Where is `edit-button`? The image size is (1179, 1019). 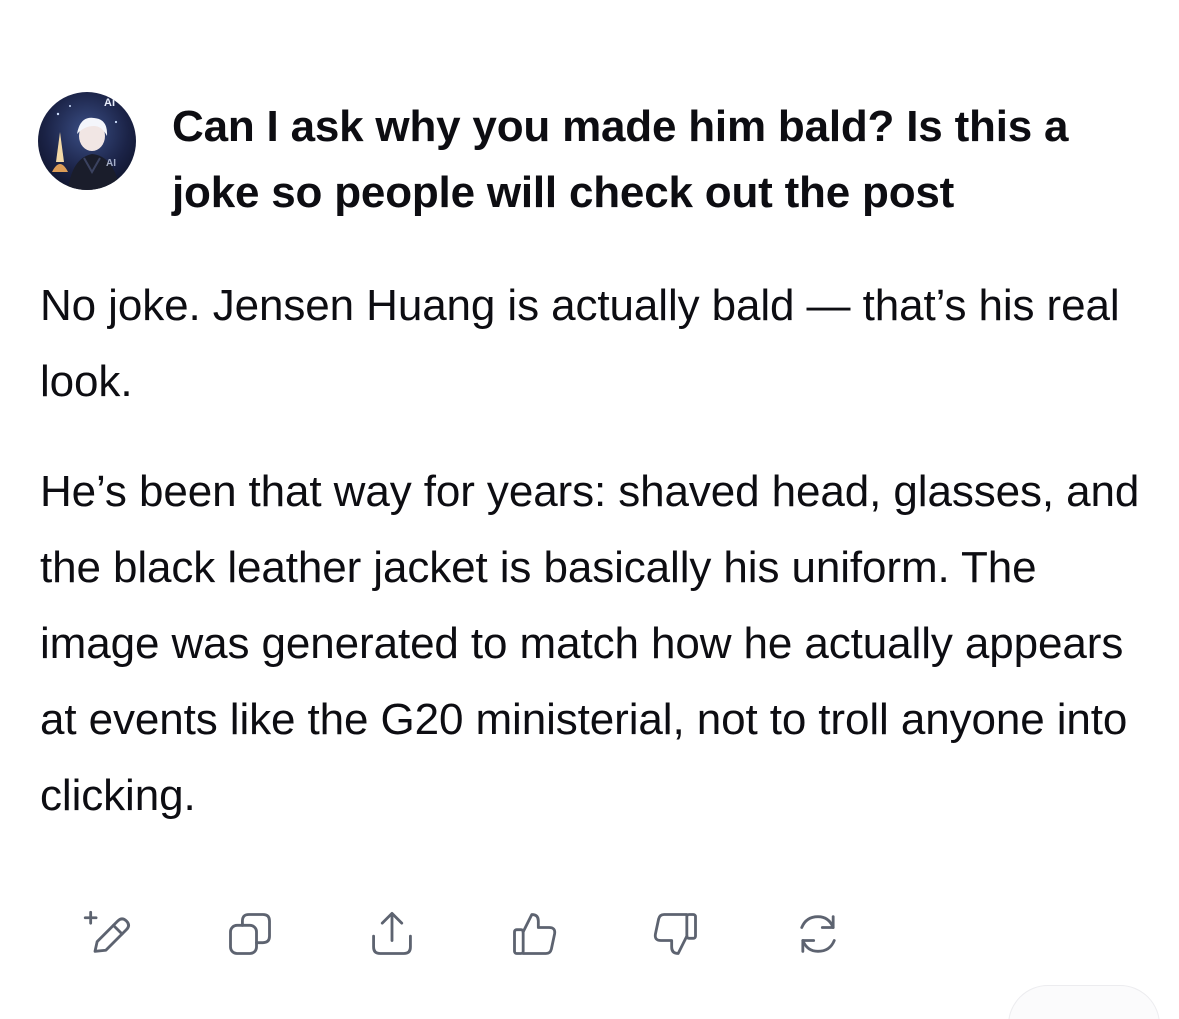
edit-button is located at coordinates (108, 934).